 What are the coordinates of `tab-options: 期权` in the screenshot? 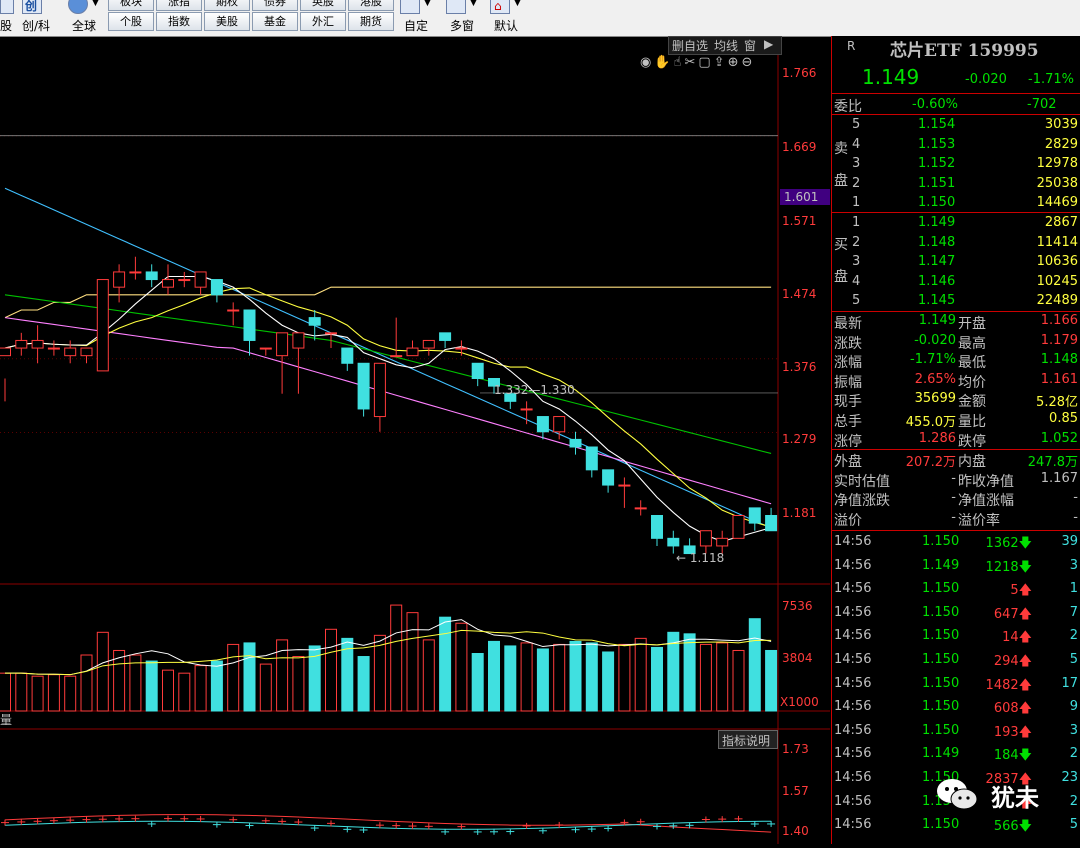 It's located at (227, 5).